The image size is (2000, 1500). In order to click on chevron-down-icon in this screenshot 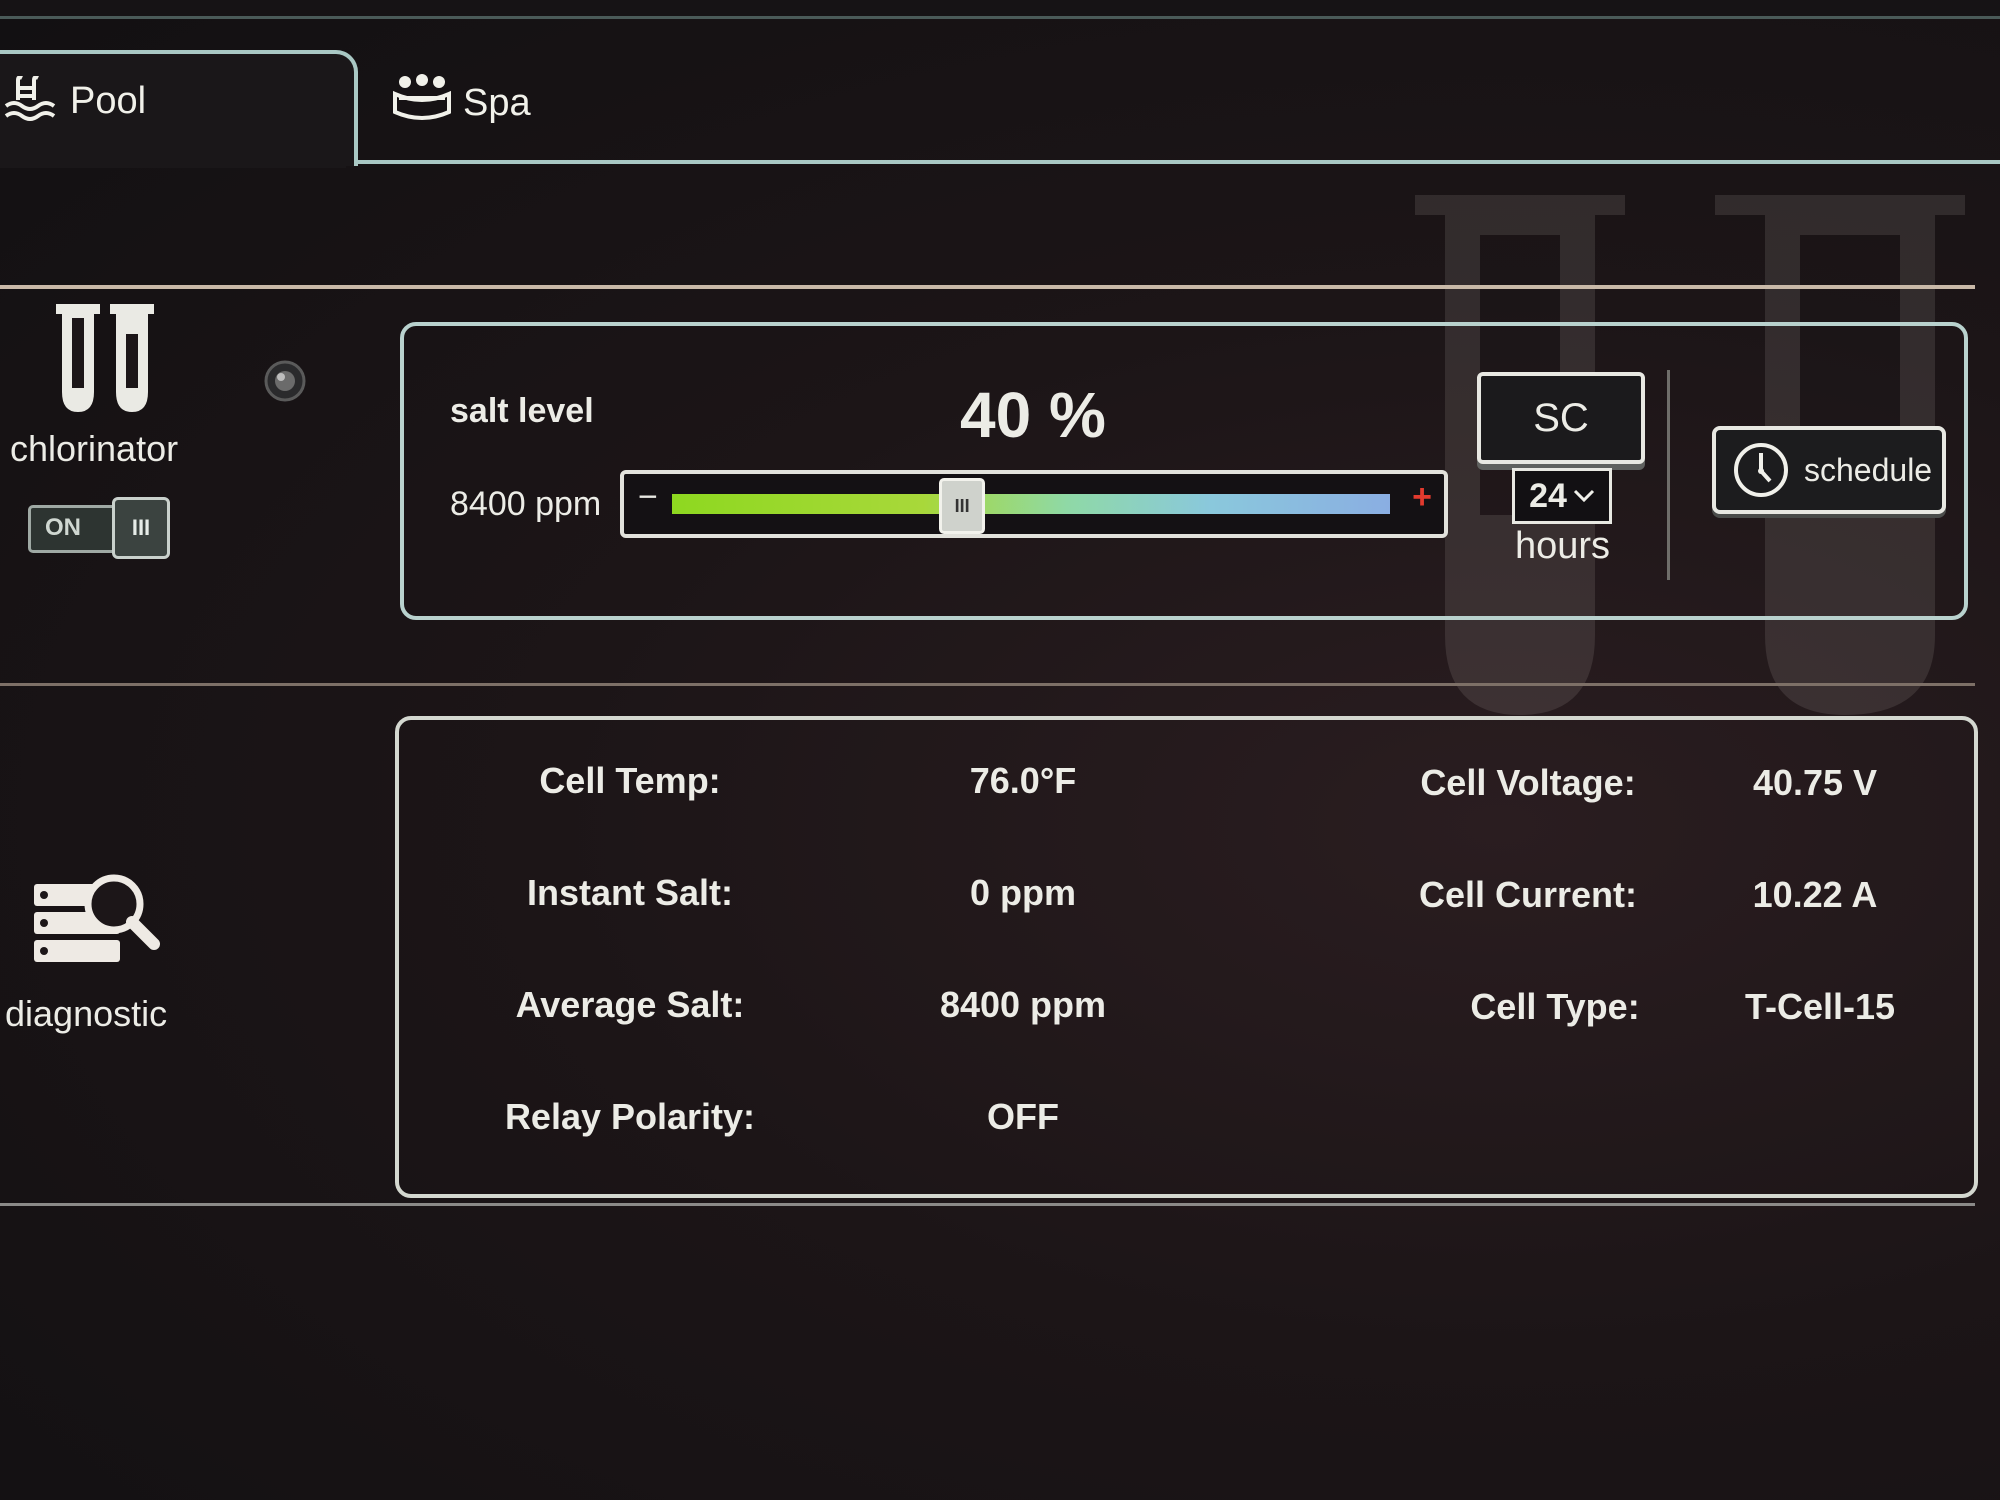, I will do `click(1583, 496)`.